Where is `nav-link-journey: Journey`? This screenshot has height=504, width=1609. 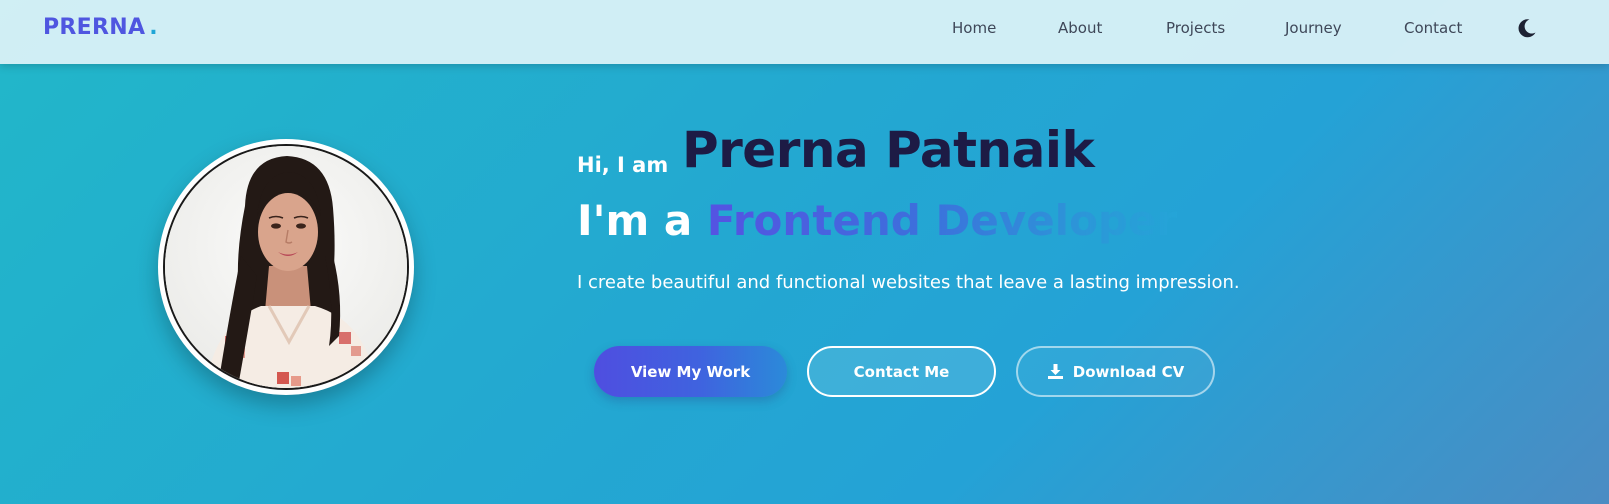 nav-link-journey: Journey is located at coordinates (1313, 28).